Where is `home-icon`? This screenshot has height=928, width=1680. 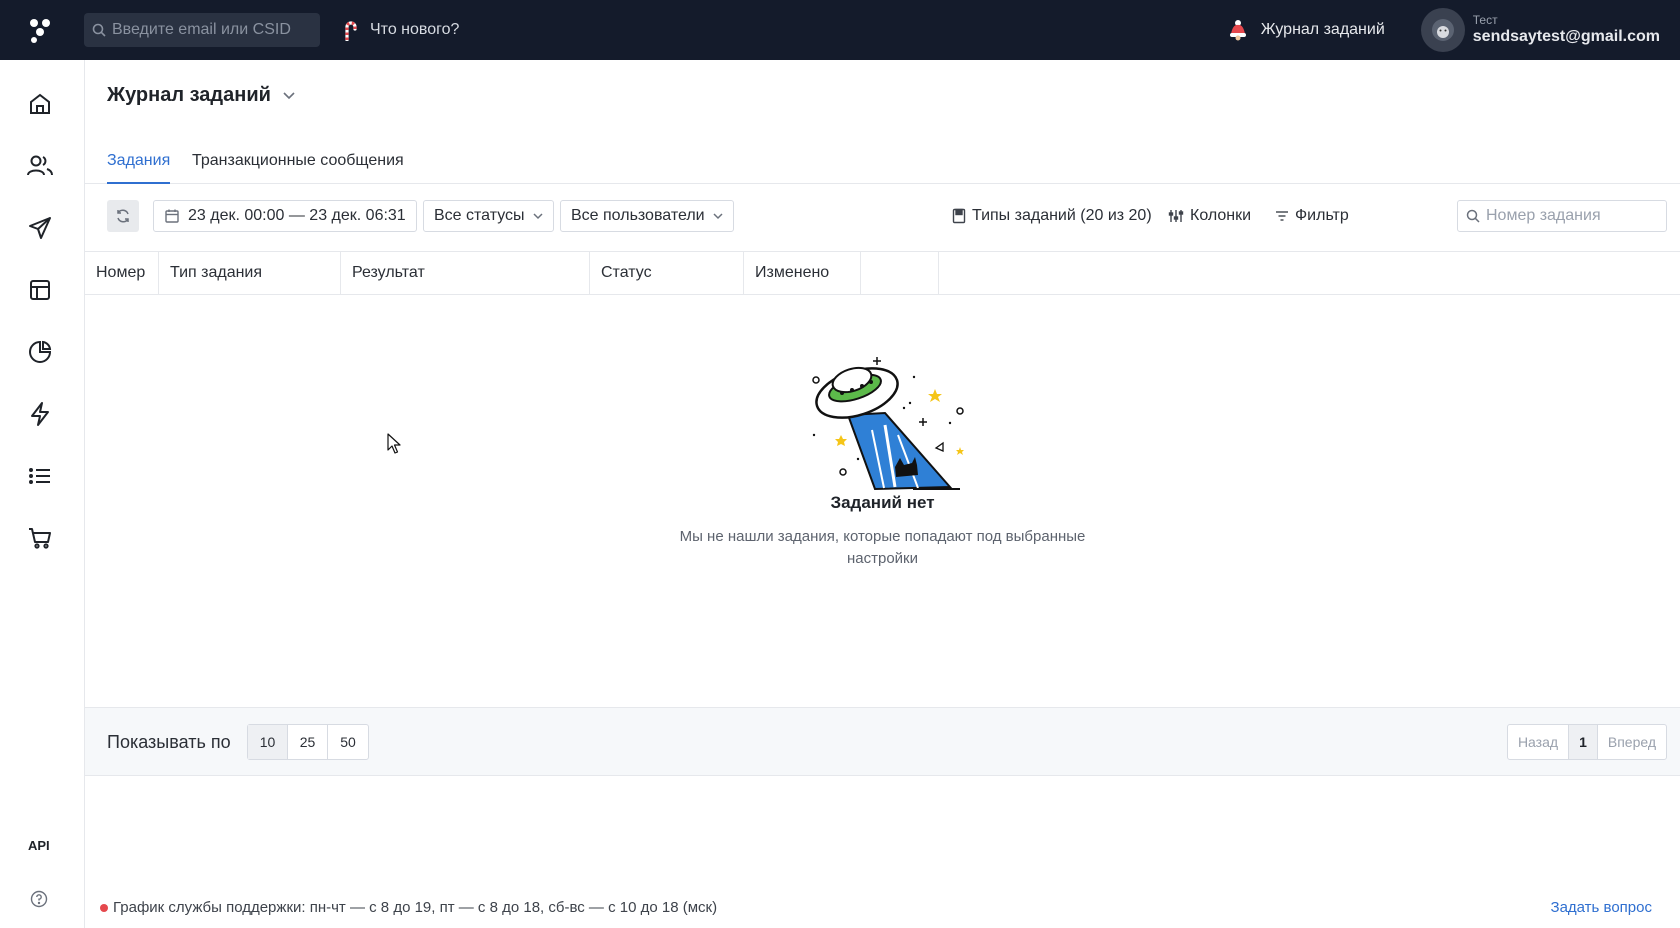
home-icon is located at coordinates (40, 104).